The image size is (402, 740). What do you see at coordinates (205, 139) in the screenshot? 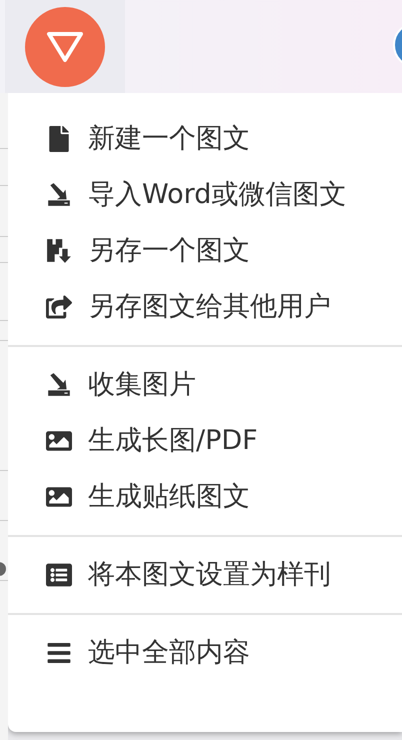
I see `menu-item: 新建一个图文` at bounding box center [205, 139].